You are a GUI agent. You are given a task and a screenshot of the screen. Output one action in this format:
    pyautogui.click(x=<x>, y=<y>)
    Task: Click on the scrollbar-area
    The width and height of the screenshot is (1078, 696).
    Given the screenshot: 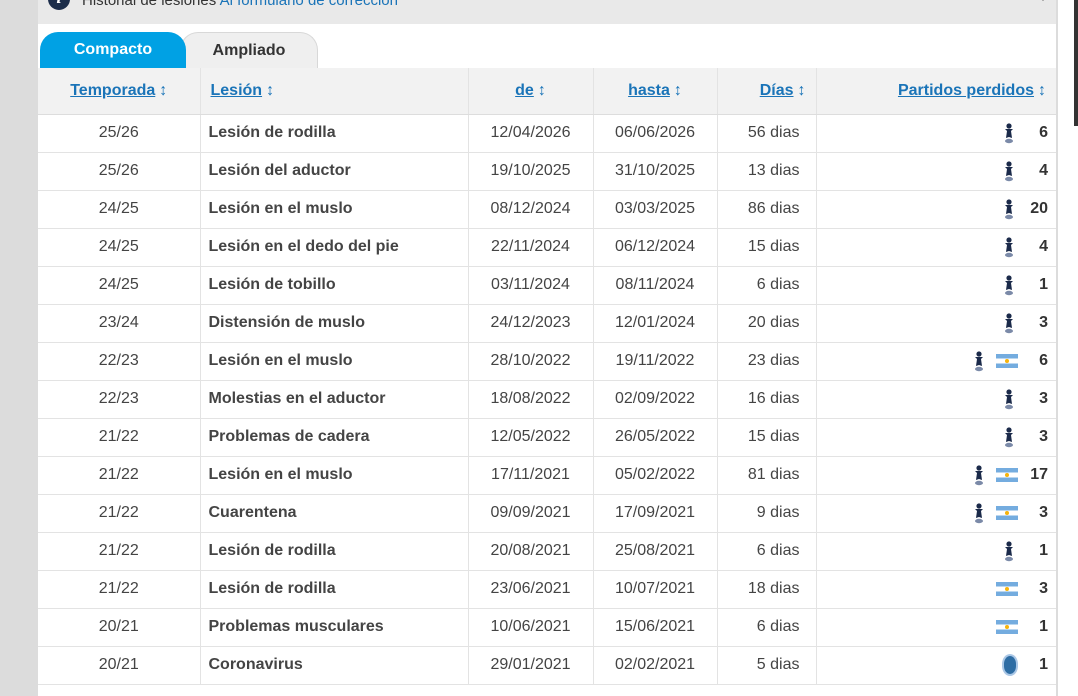 What is the action you would take?
    pyautogui.click(x=1068, y=348)
    